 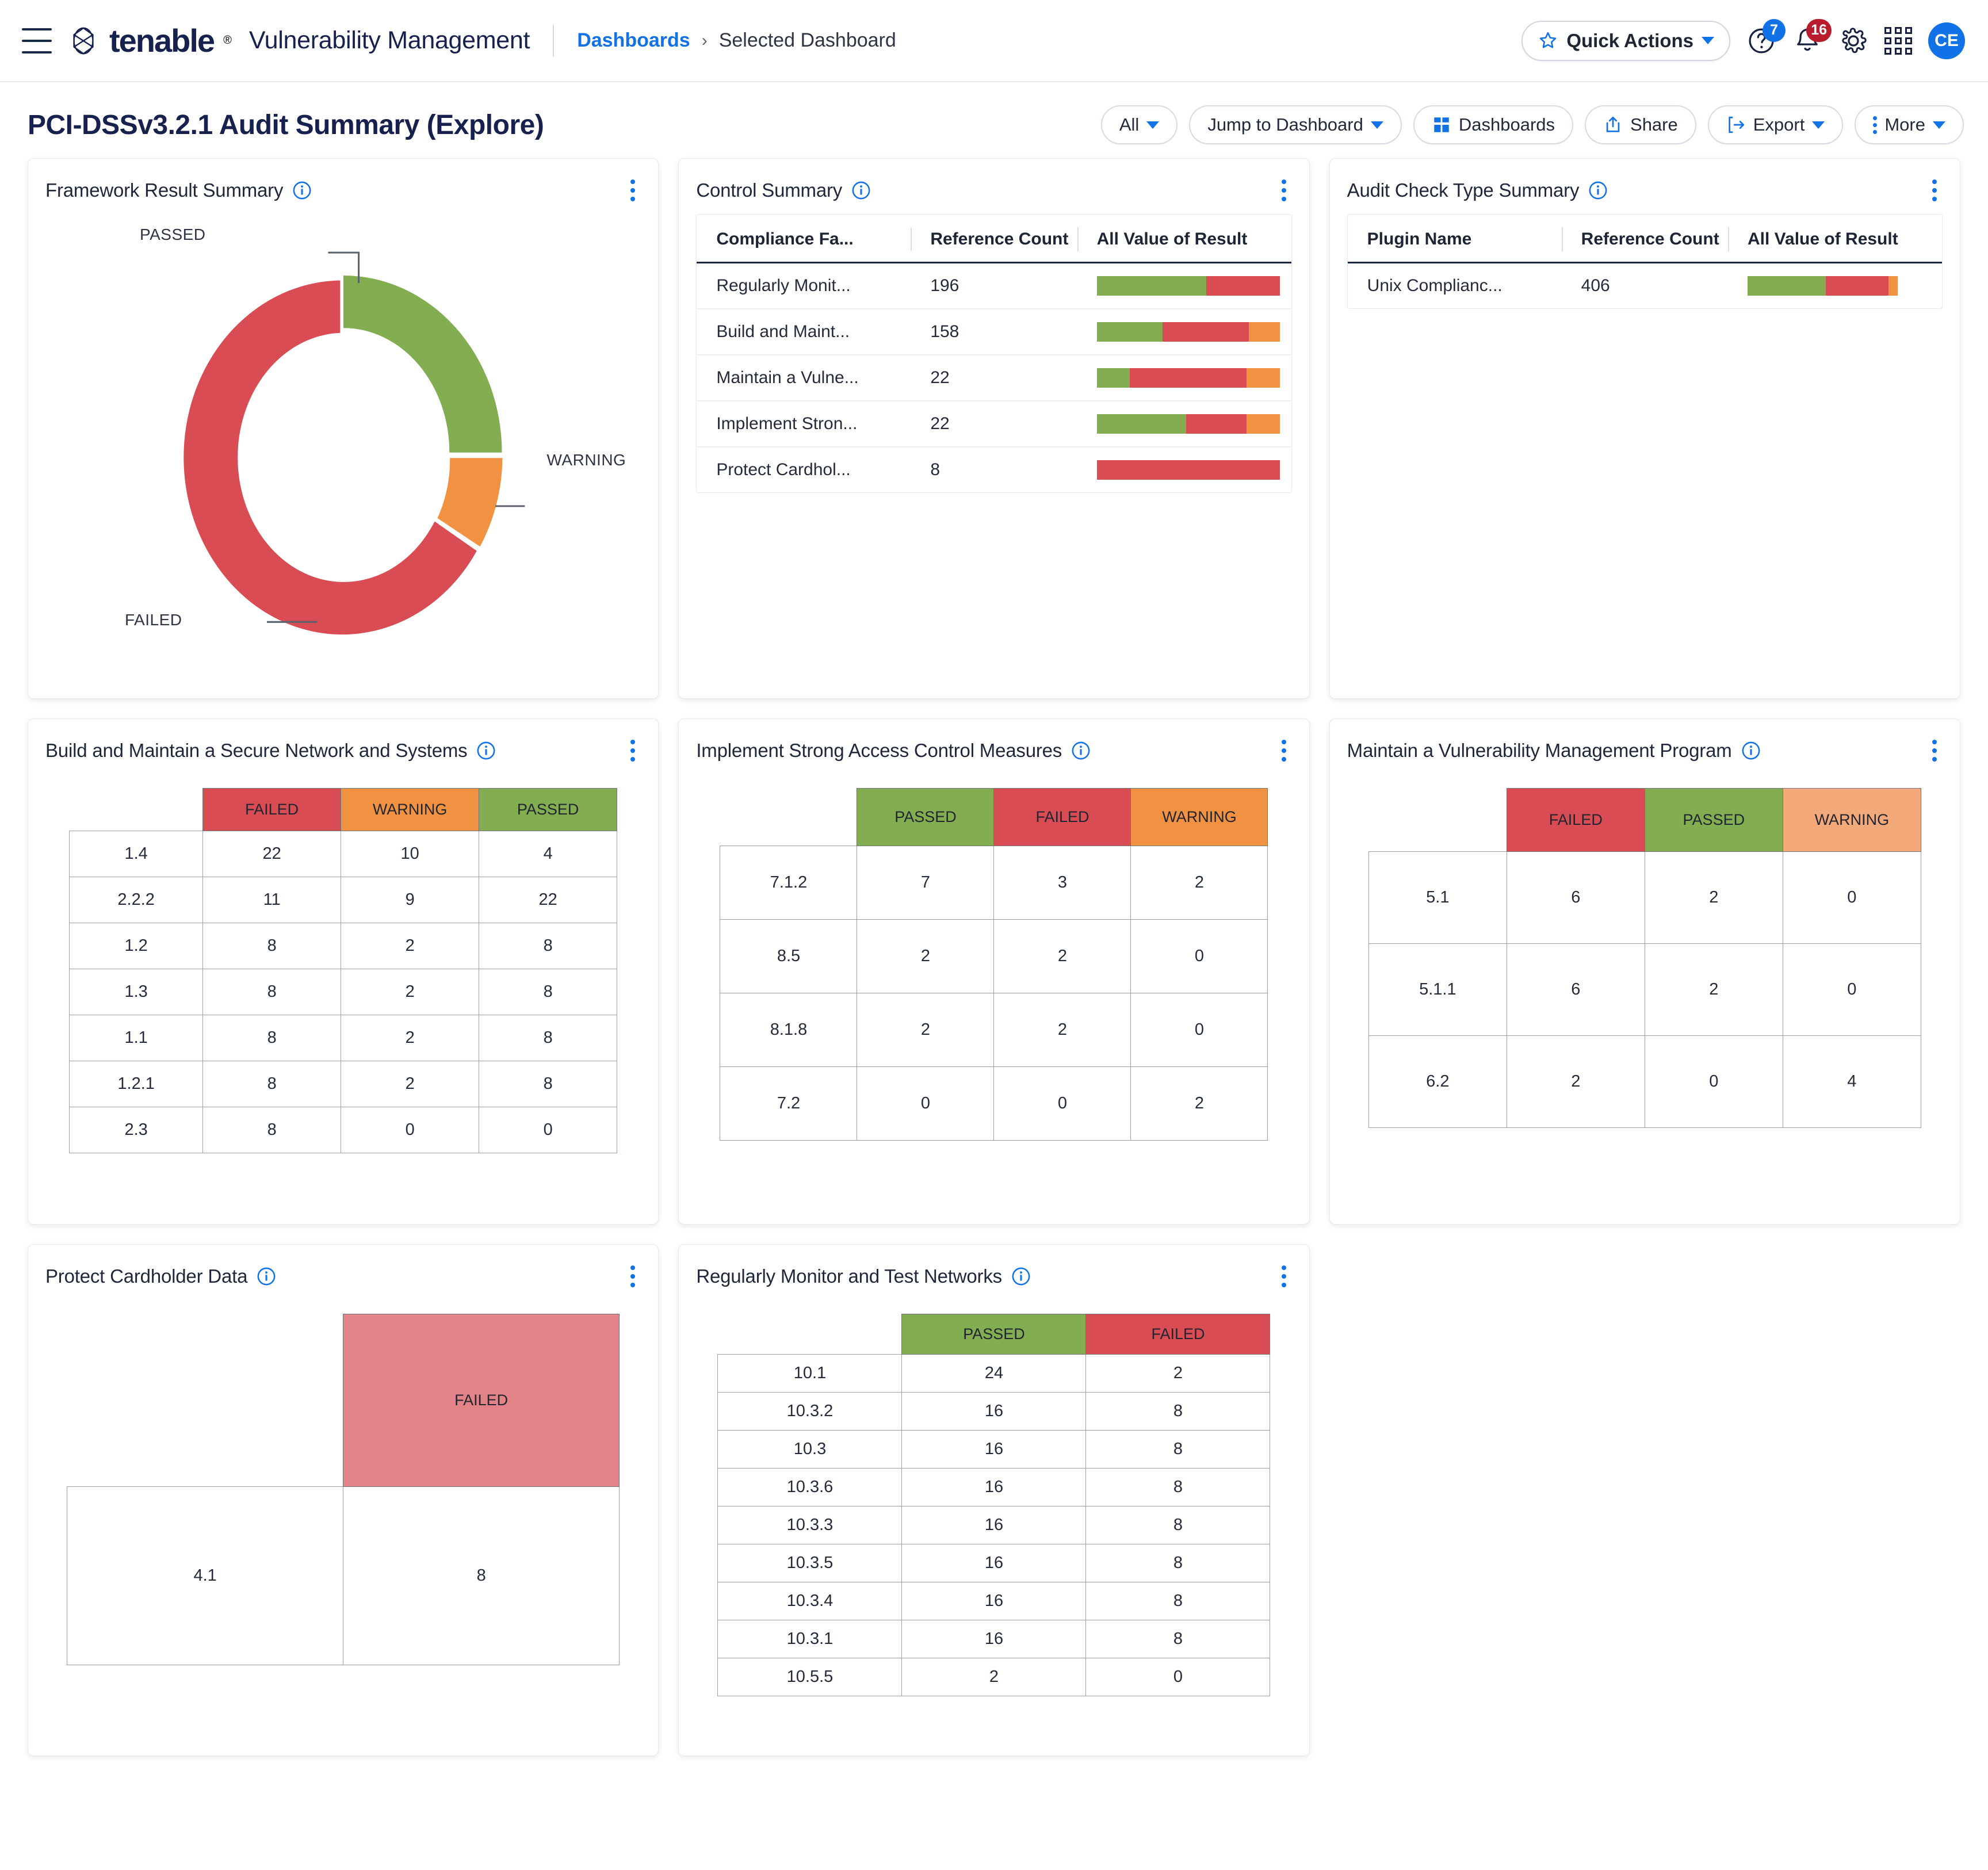 I want to click on matrix-cell: 24, so click(x=994, y=1373).